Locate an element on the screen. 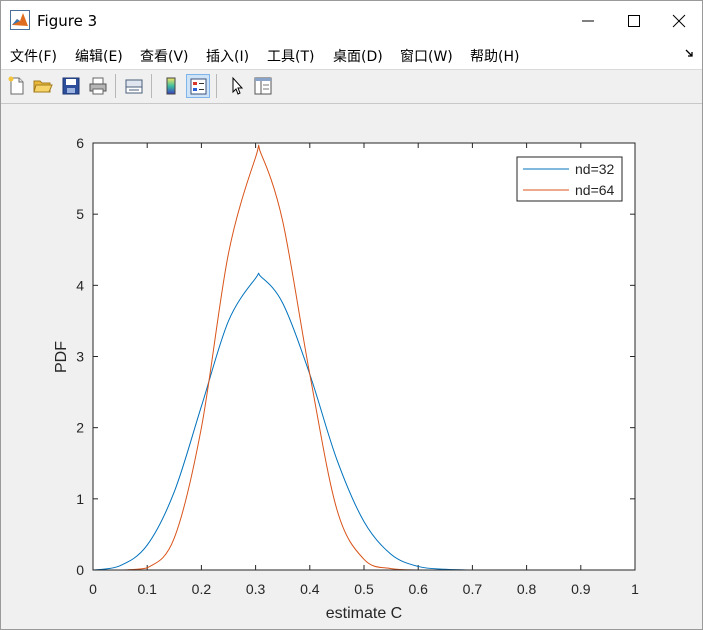 This screenshot has height=630, width=703. x-tick-label: 0.4 is located at coordinates (310, 589).